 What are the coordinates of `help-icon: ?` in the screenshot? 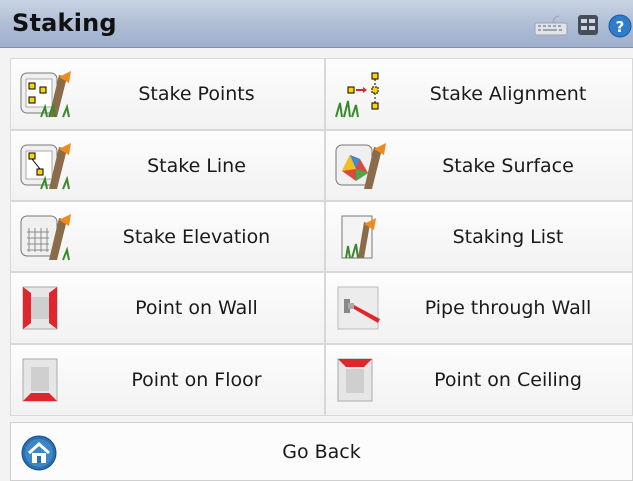 It's located at (620, 26).